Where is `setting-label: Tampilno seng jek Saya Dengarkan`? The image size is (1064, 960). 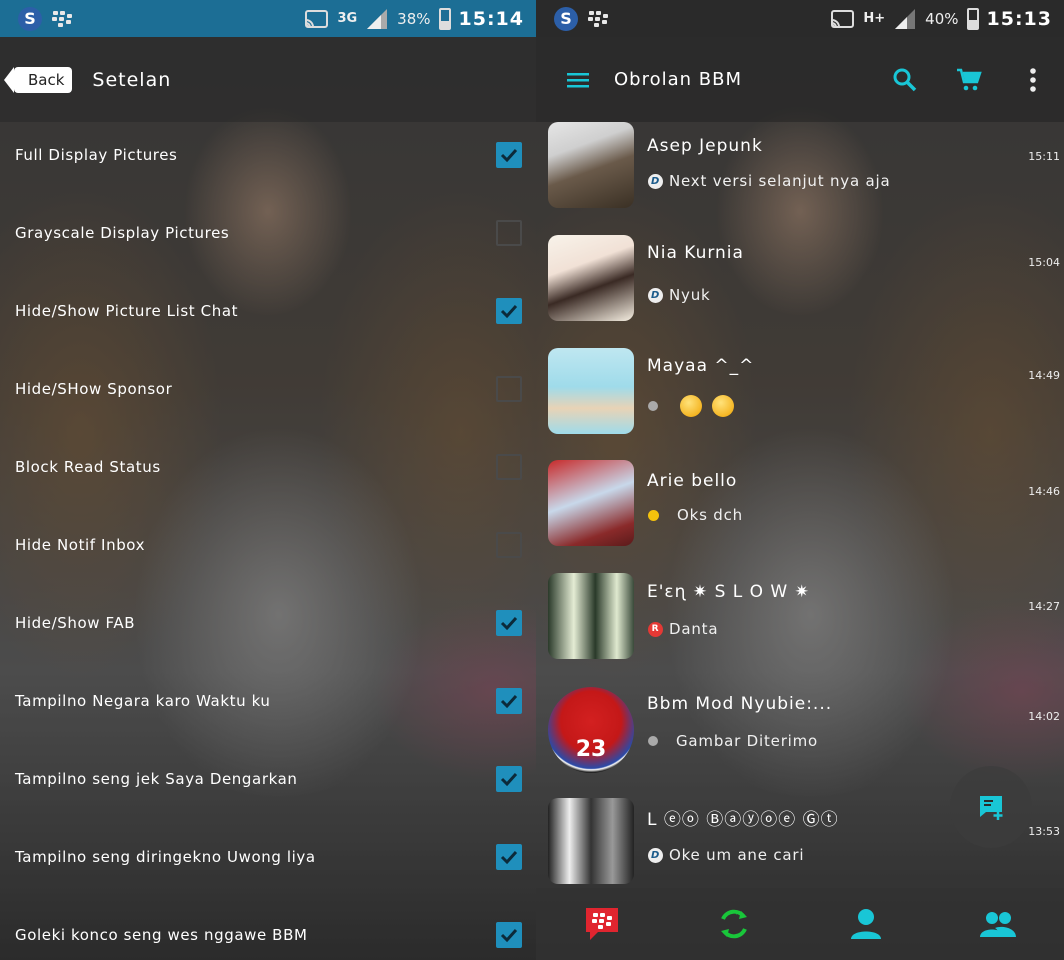 setting-label: Tampilno seng jek Saya Dengarkan is located at coordinates (156, 779).